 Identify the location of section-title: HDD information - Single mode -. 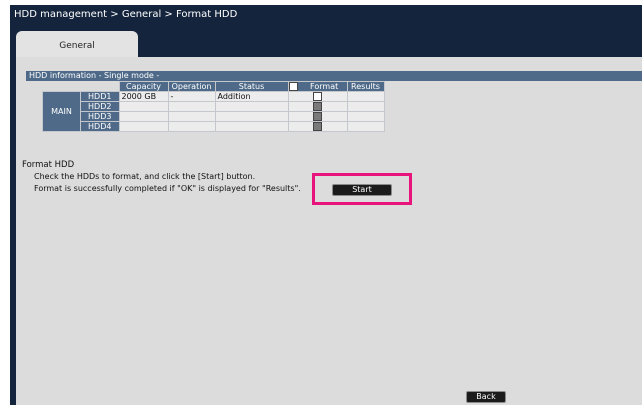
(334, 76).